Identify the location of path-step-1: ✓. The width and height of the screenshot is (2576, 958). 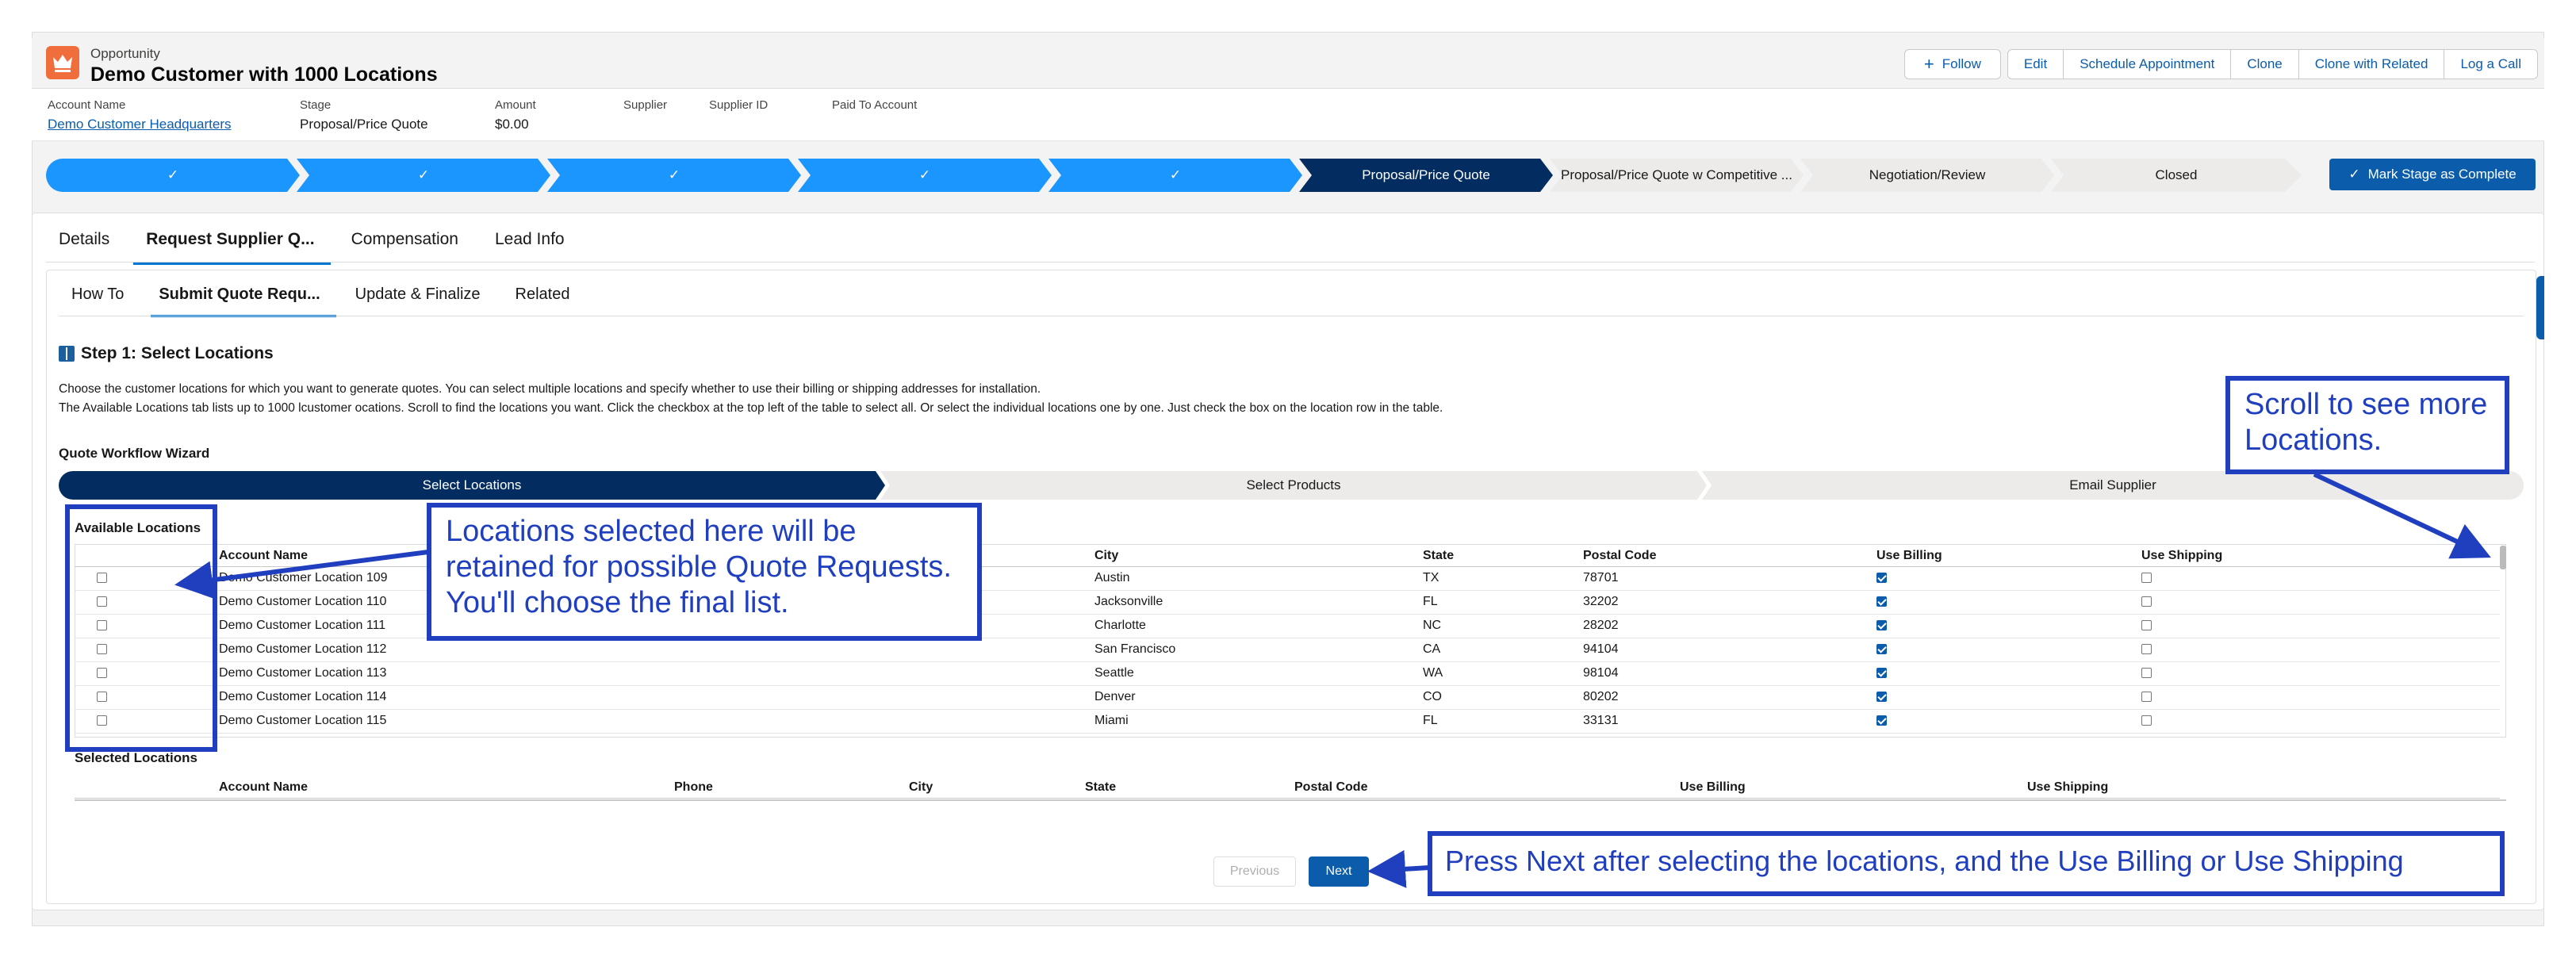
(173, 175).